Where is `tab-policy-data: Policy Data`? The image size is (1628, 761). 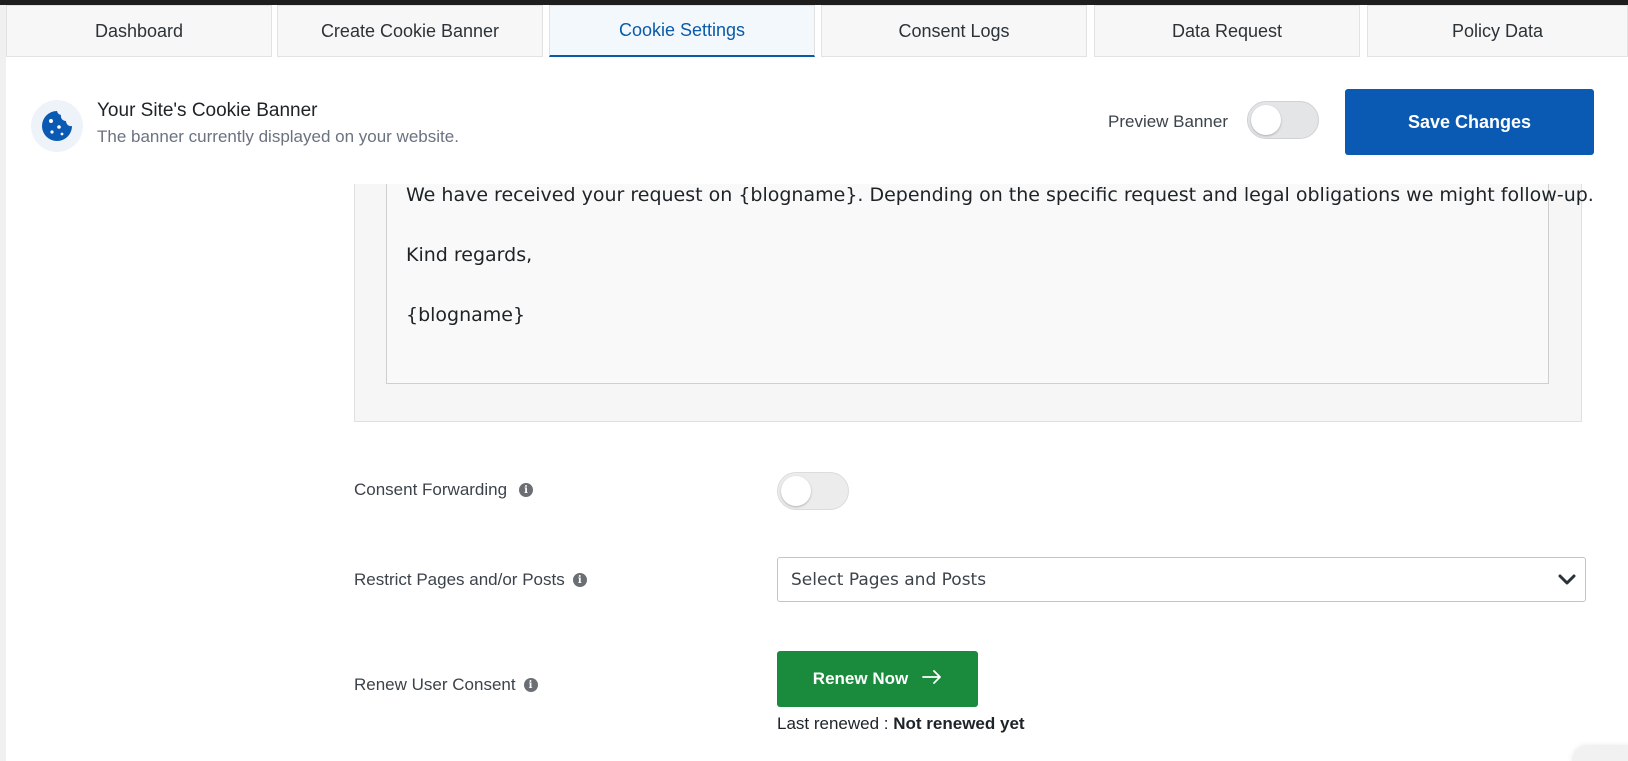
tab-policy-data: Policy Data is located at coordinates (1497, 31).